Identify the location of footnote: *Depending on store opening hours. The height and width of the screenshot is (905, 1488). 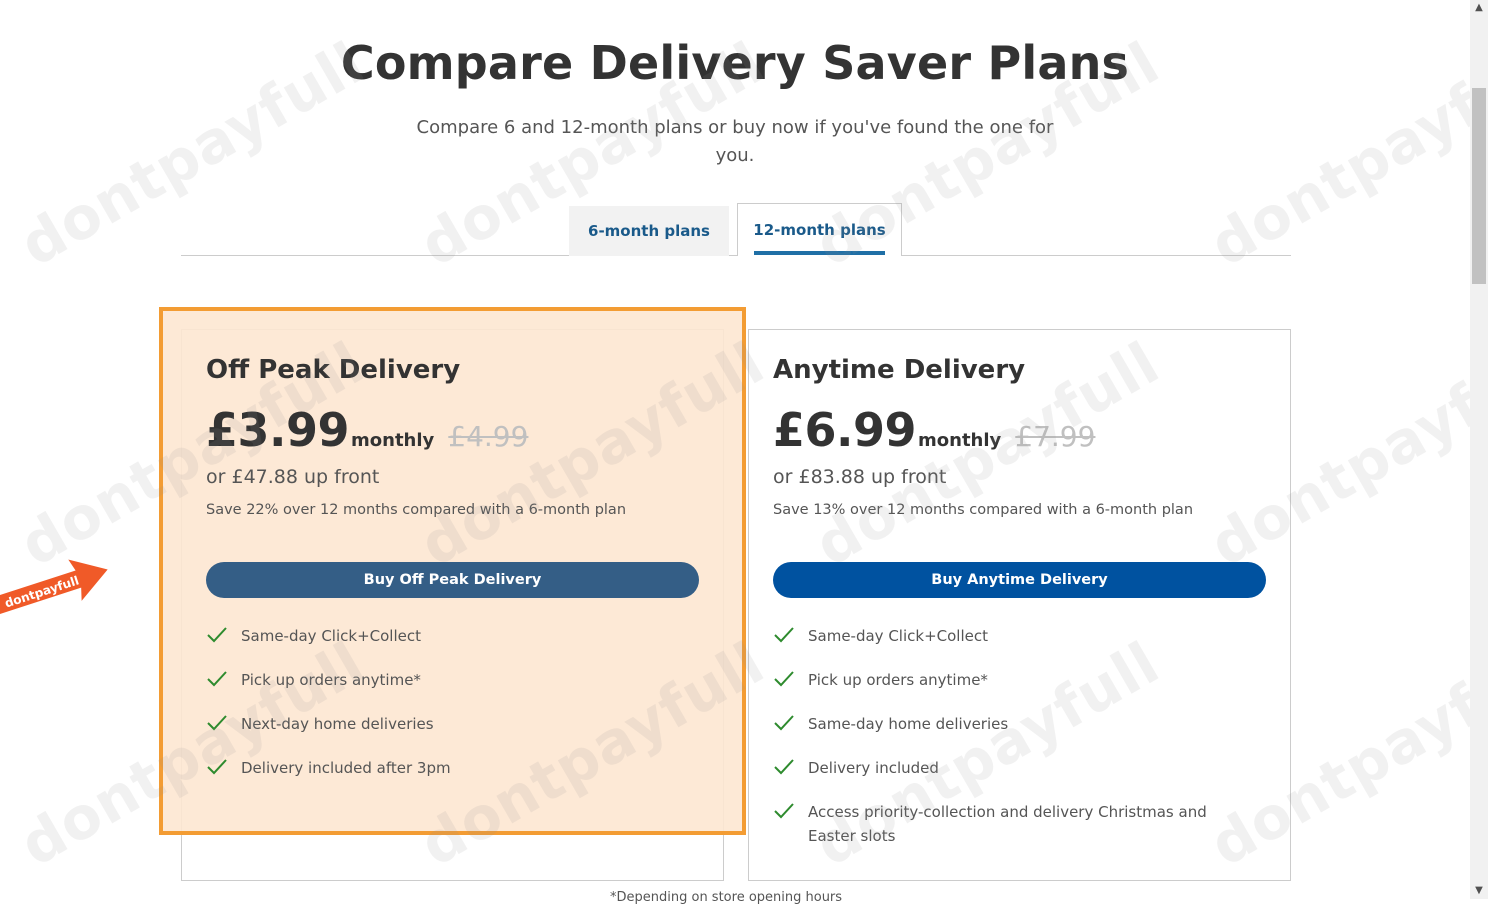
(726, 897).